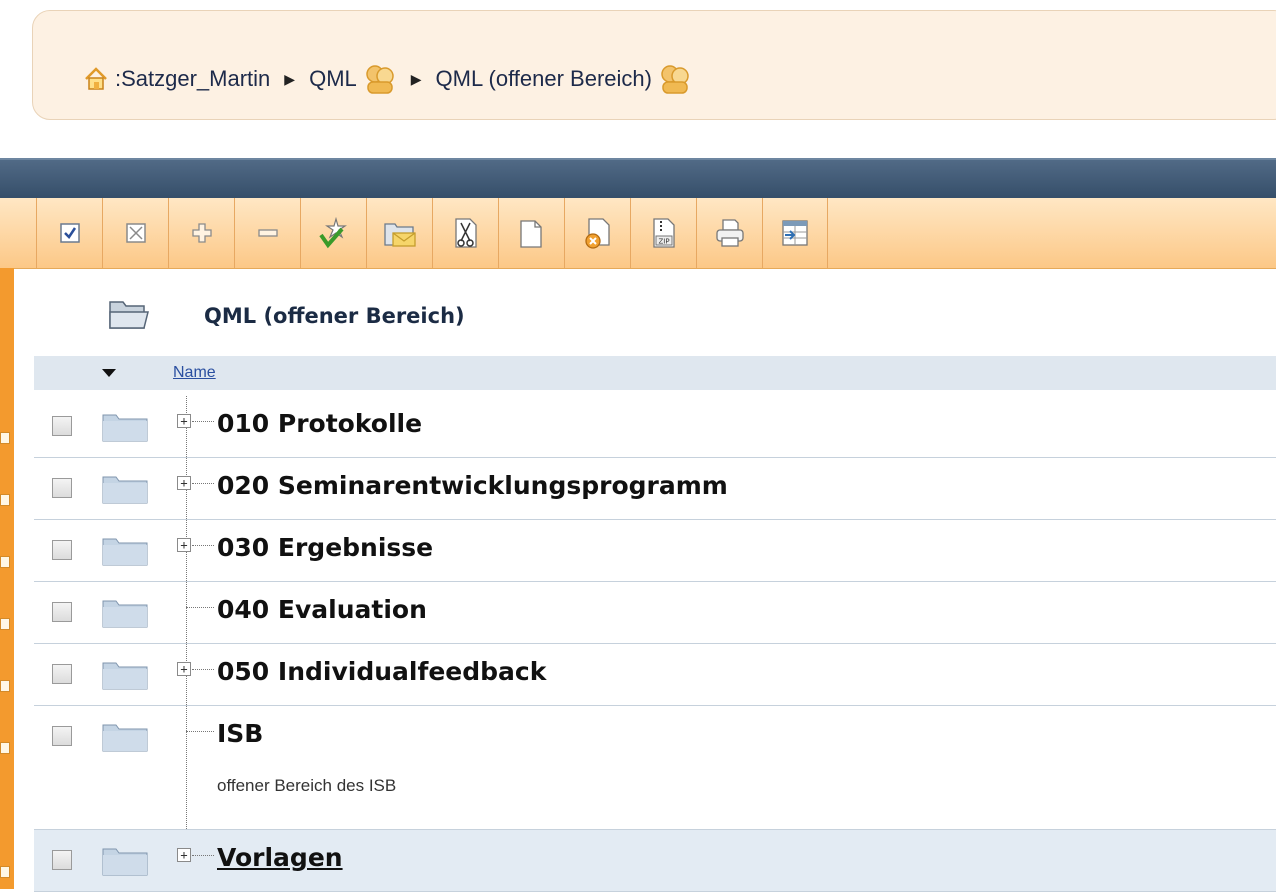 This screenshot has height=892, width=1276. Describe the element at coordinates (109, 373) in the screenshot. I see `sort-down-icon` at that location.